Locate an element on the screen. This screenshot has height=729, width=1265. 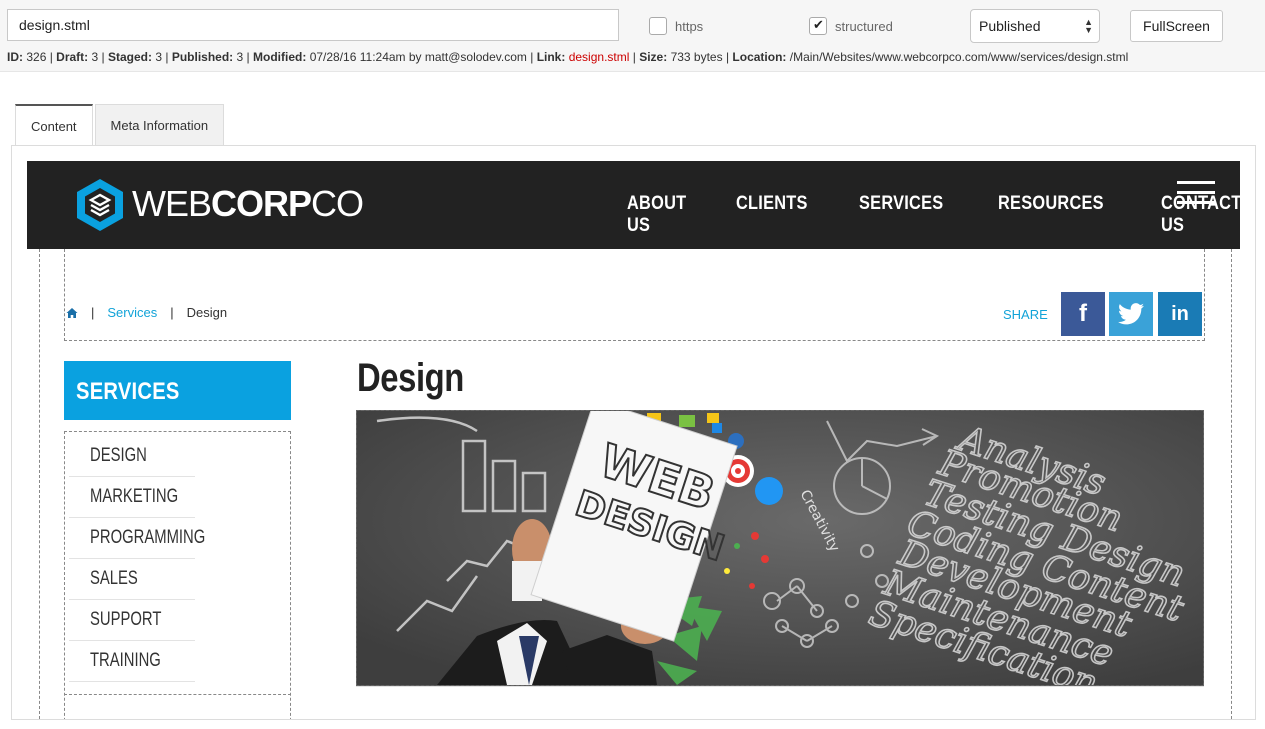
nav-resources: RESOURCES is located at coordinates (1051, 215).